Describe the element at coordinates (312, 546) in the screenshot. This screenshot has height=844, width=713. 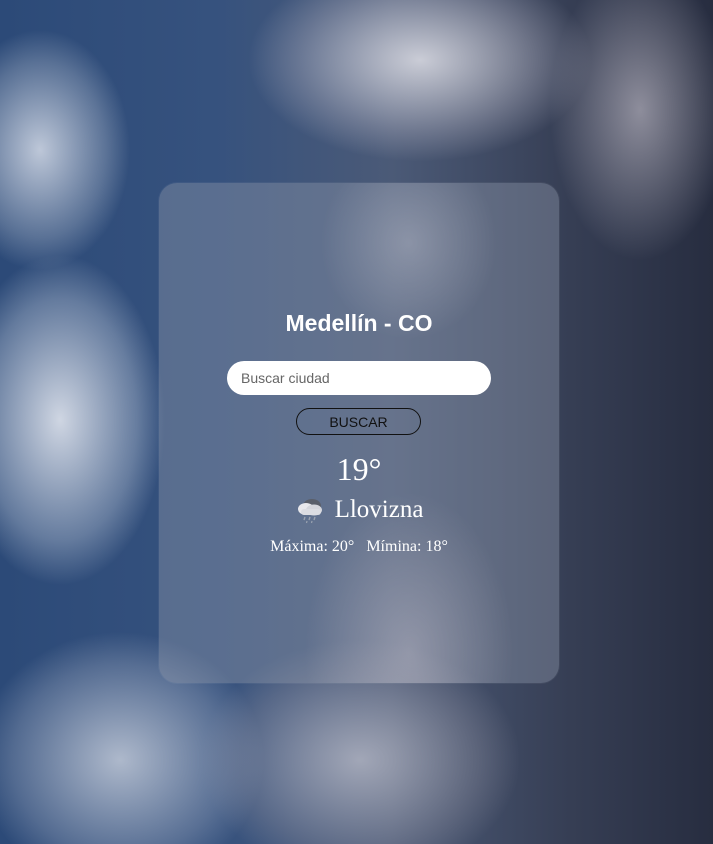
I see `max-temperature: Máxima: 20°` at that location.